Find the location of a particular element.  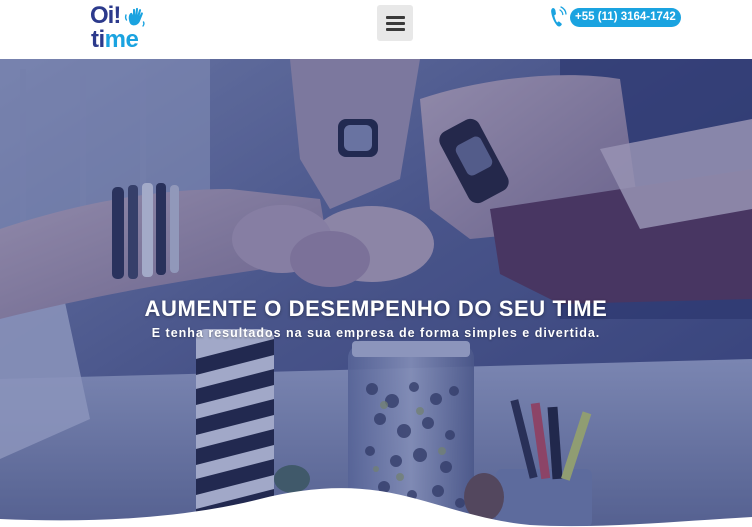

menu-bar-middle is located at coordinates (395, 23).